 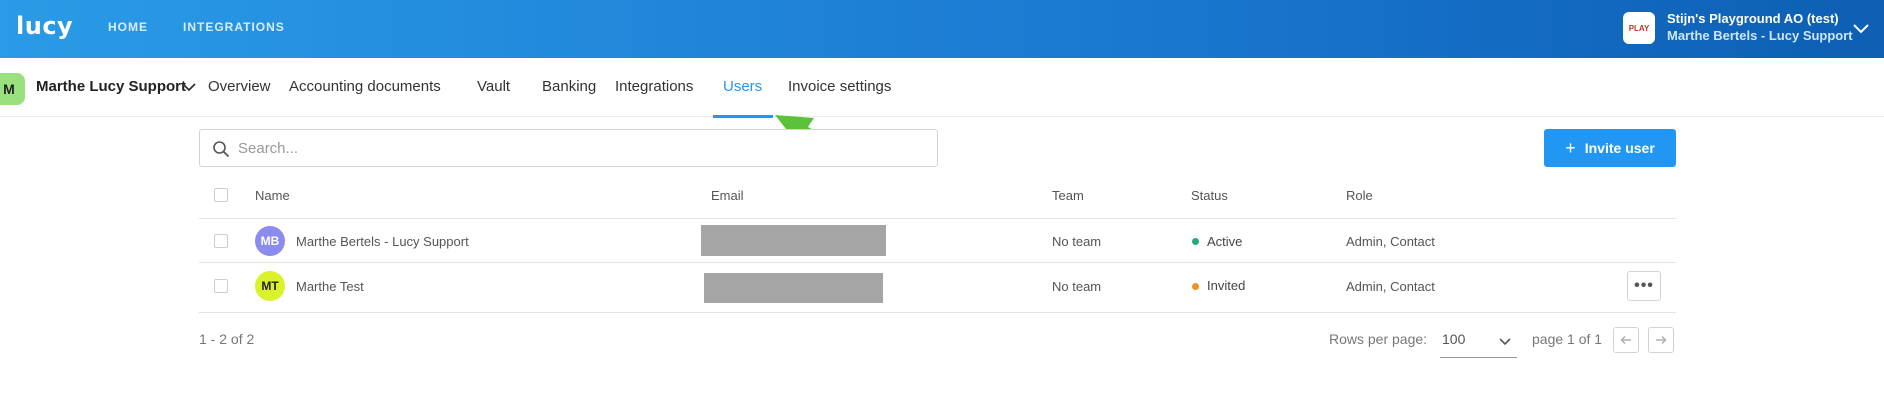 I want to click on more-horizontal-icon: •••, so click(x=1644, y=285).